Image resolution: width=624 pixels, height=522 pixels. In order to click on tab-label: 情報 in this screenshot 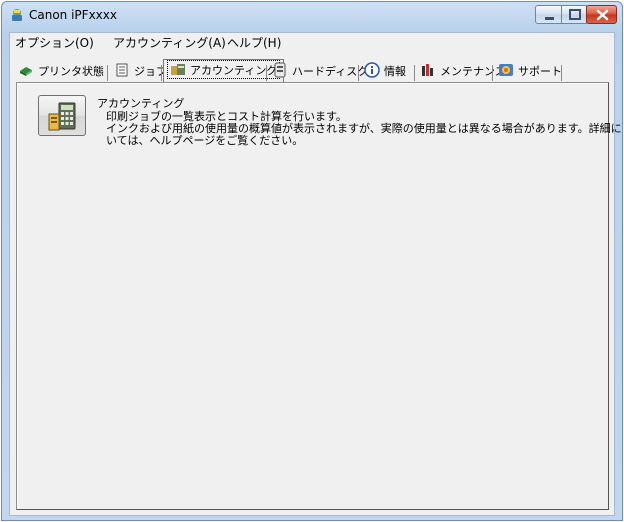, I will do `click(395, 71)`.